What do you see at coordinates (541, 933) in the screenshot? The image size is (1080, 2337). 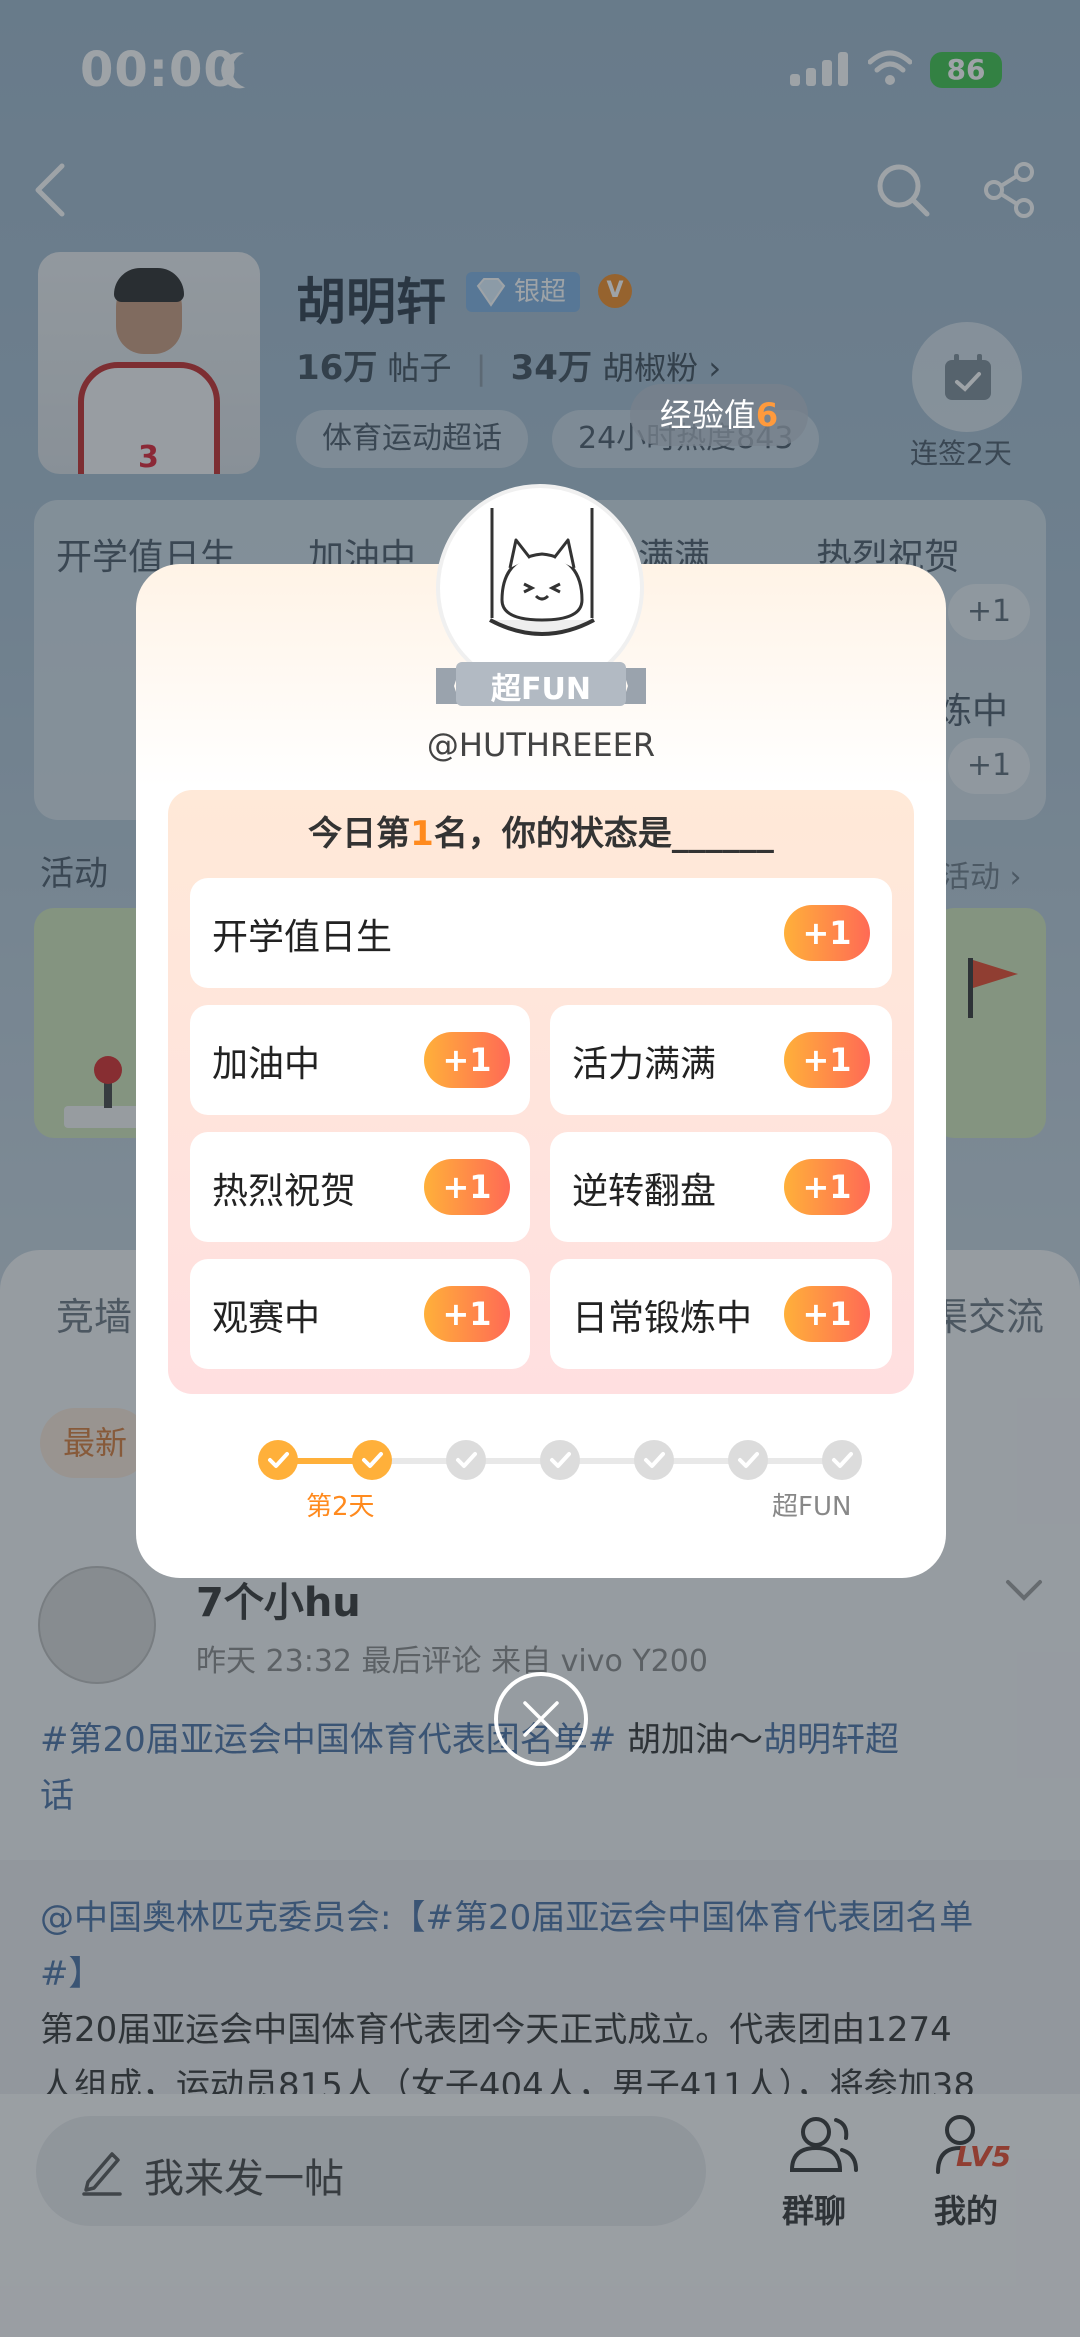 I see `status-option: 开学值日生 +1` at bounding box center [541, 933].